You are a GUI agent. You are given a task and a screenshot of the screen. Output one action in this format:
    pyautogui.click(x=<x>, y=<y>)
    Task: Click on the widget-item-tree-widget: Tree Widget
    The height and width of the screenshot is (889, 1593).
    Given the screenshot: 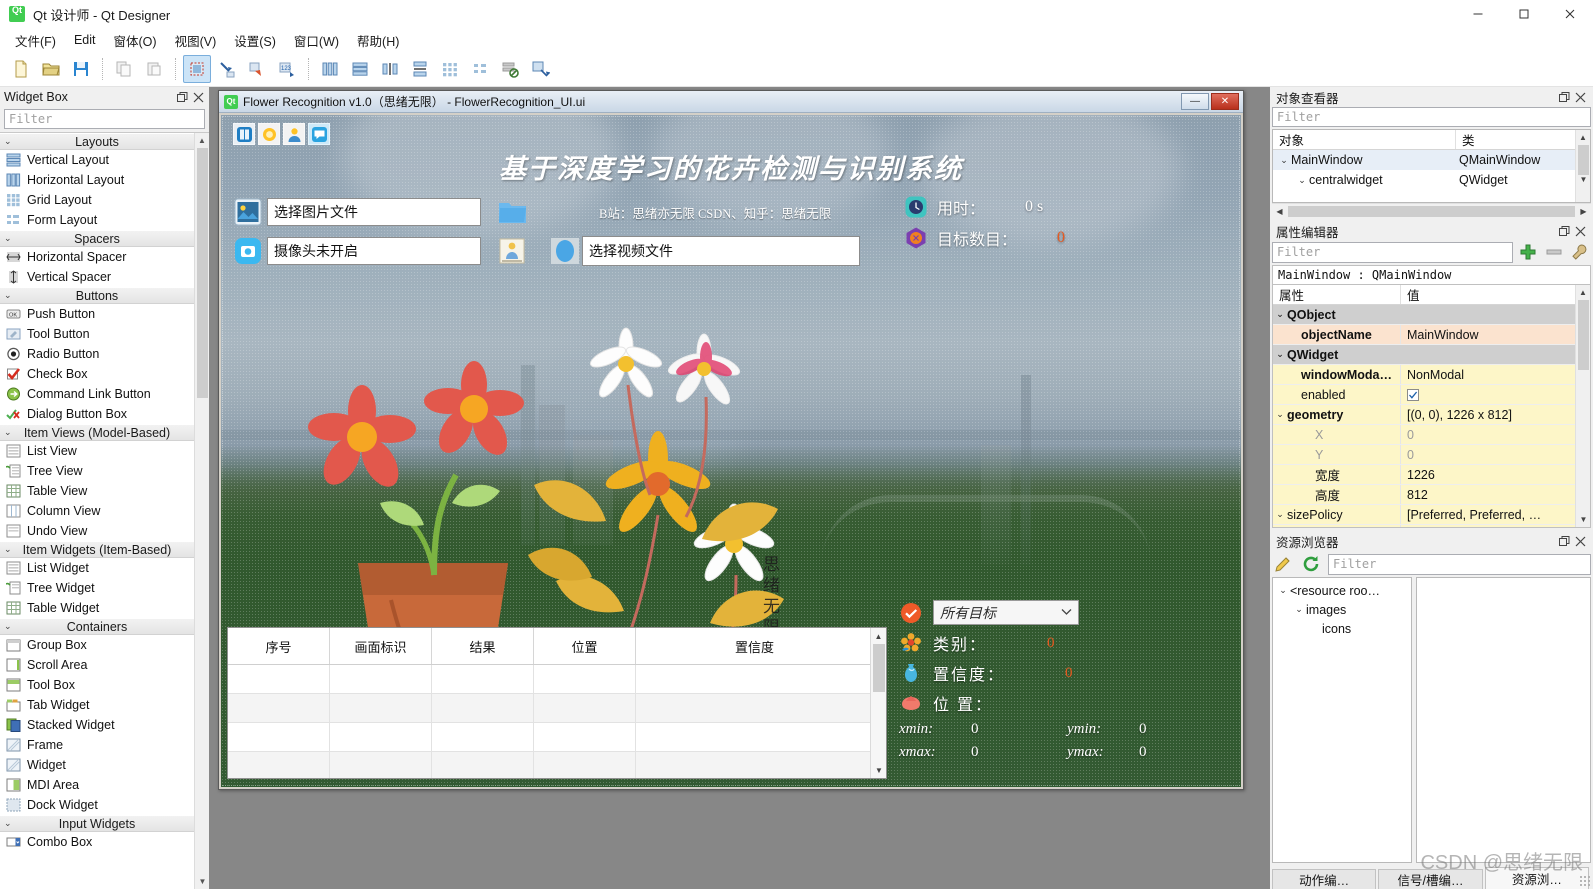 What is the action you would take?
    pyautogui.click(x=97, y=588)
    